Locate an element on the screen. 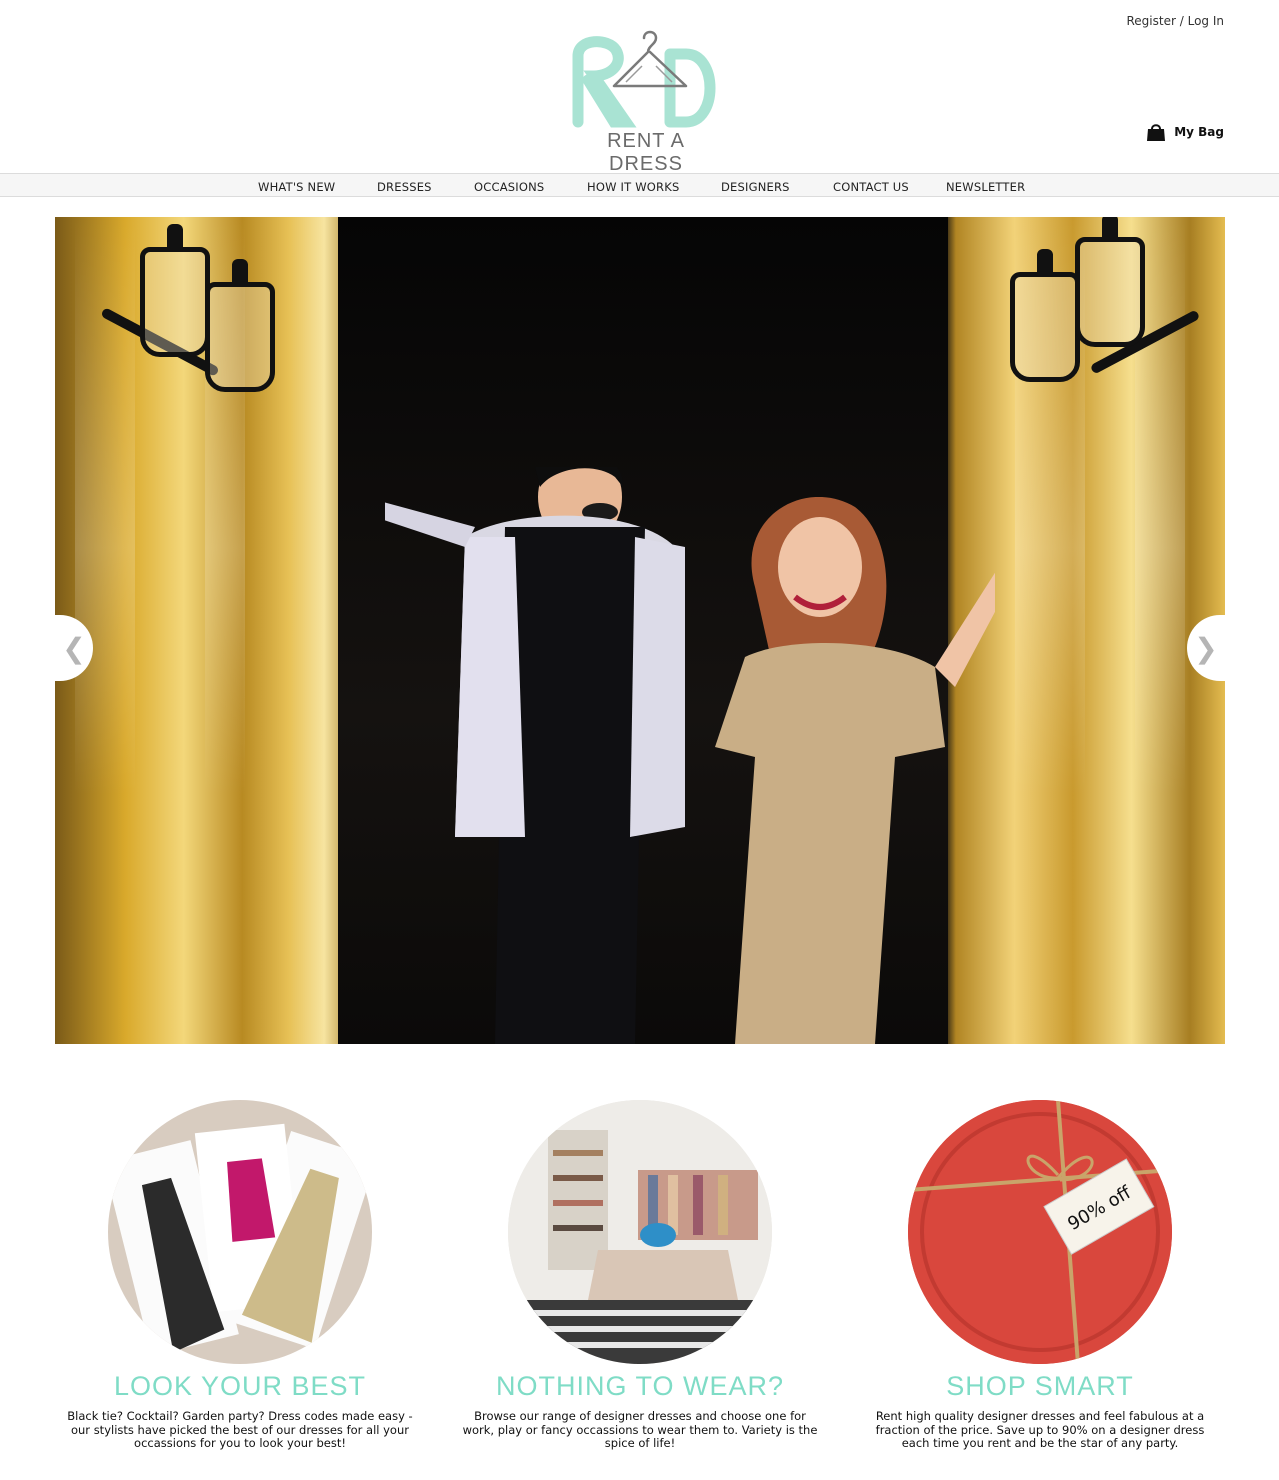 The width and height of the screenshot is (1279, 1480). logo-wordmark: RENT A DRESS is located at coordinates (646, 152).